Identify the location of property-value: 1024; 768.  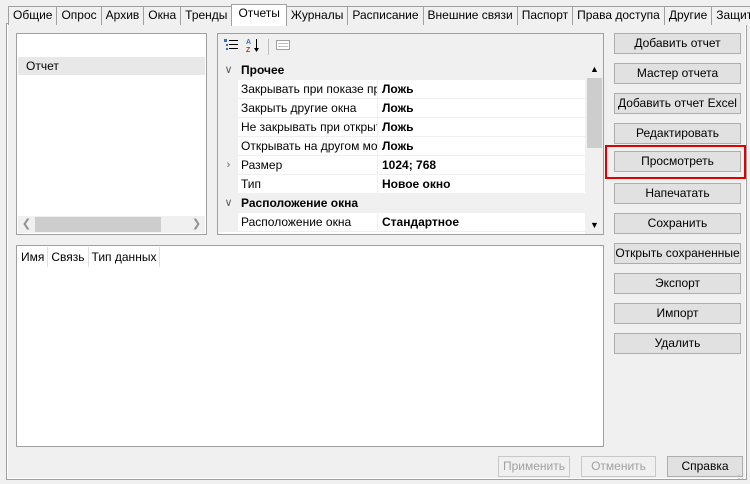
(409, 165).